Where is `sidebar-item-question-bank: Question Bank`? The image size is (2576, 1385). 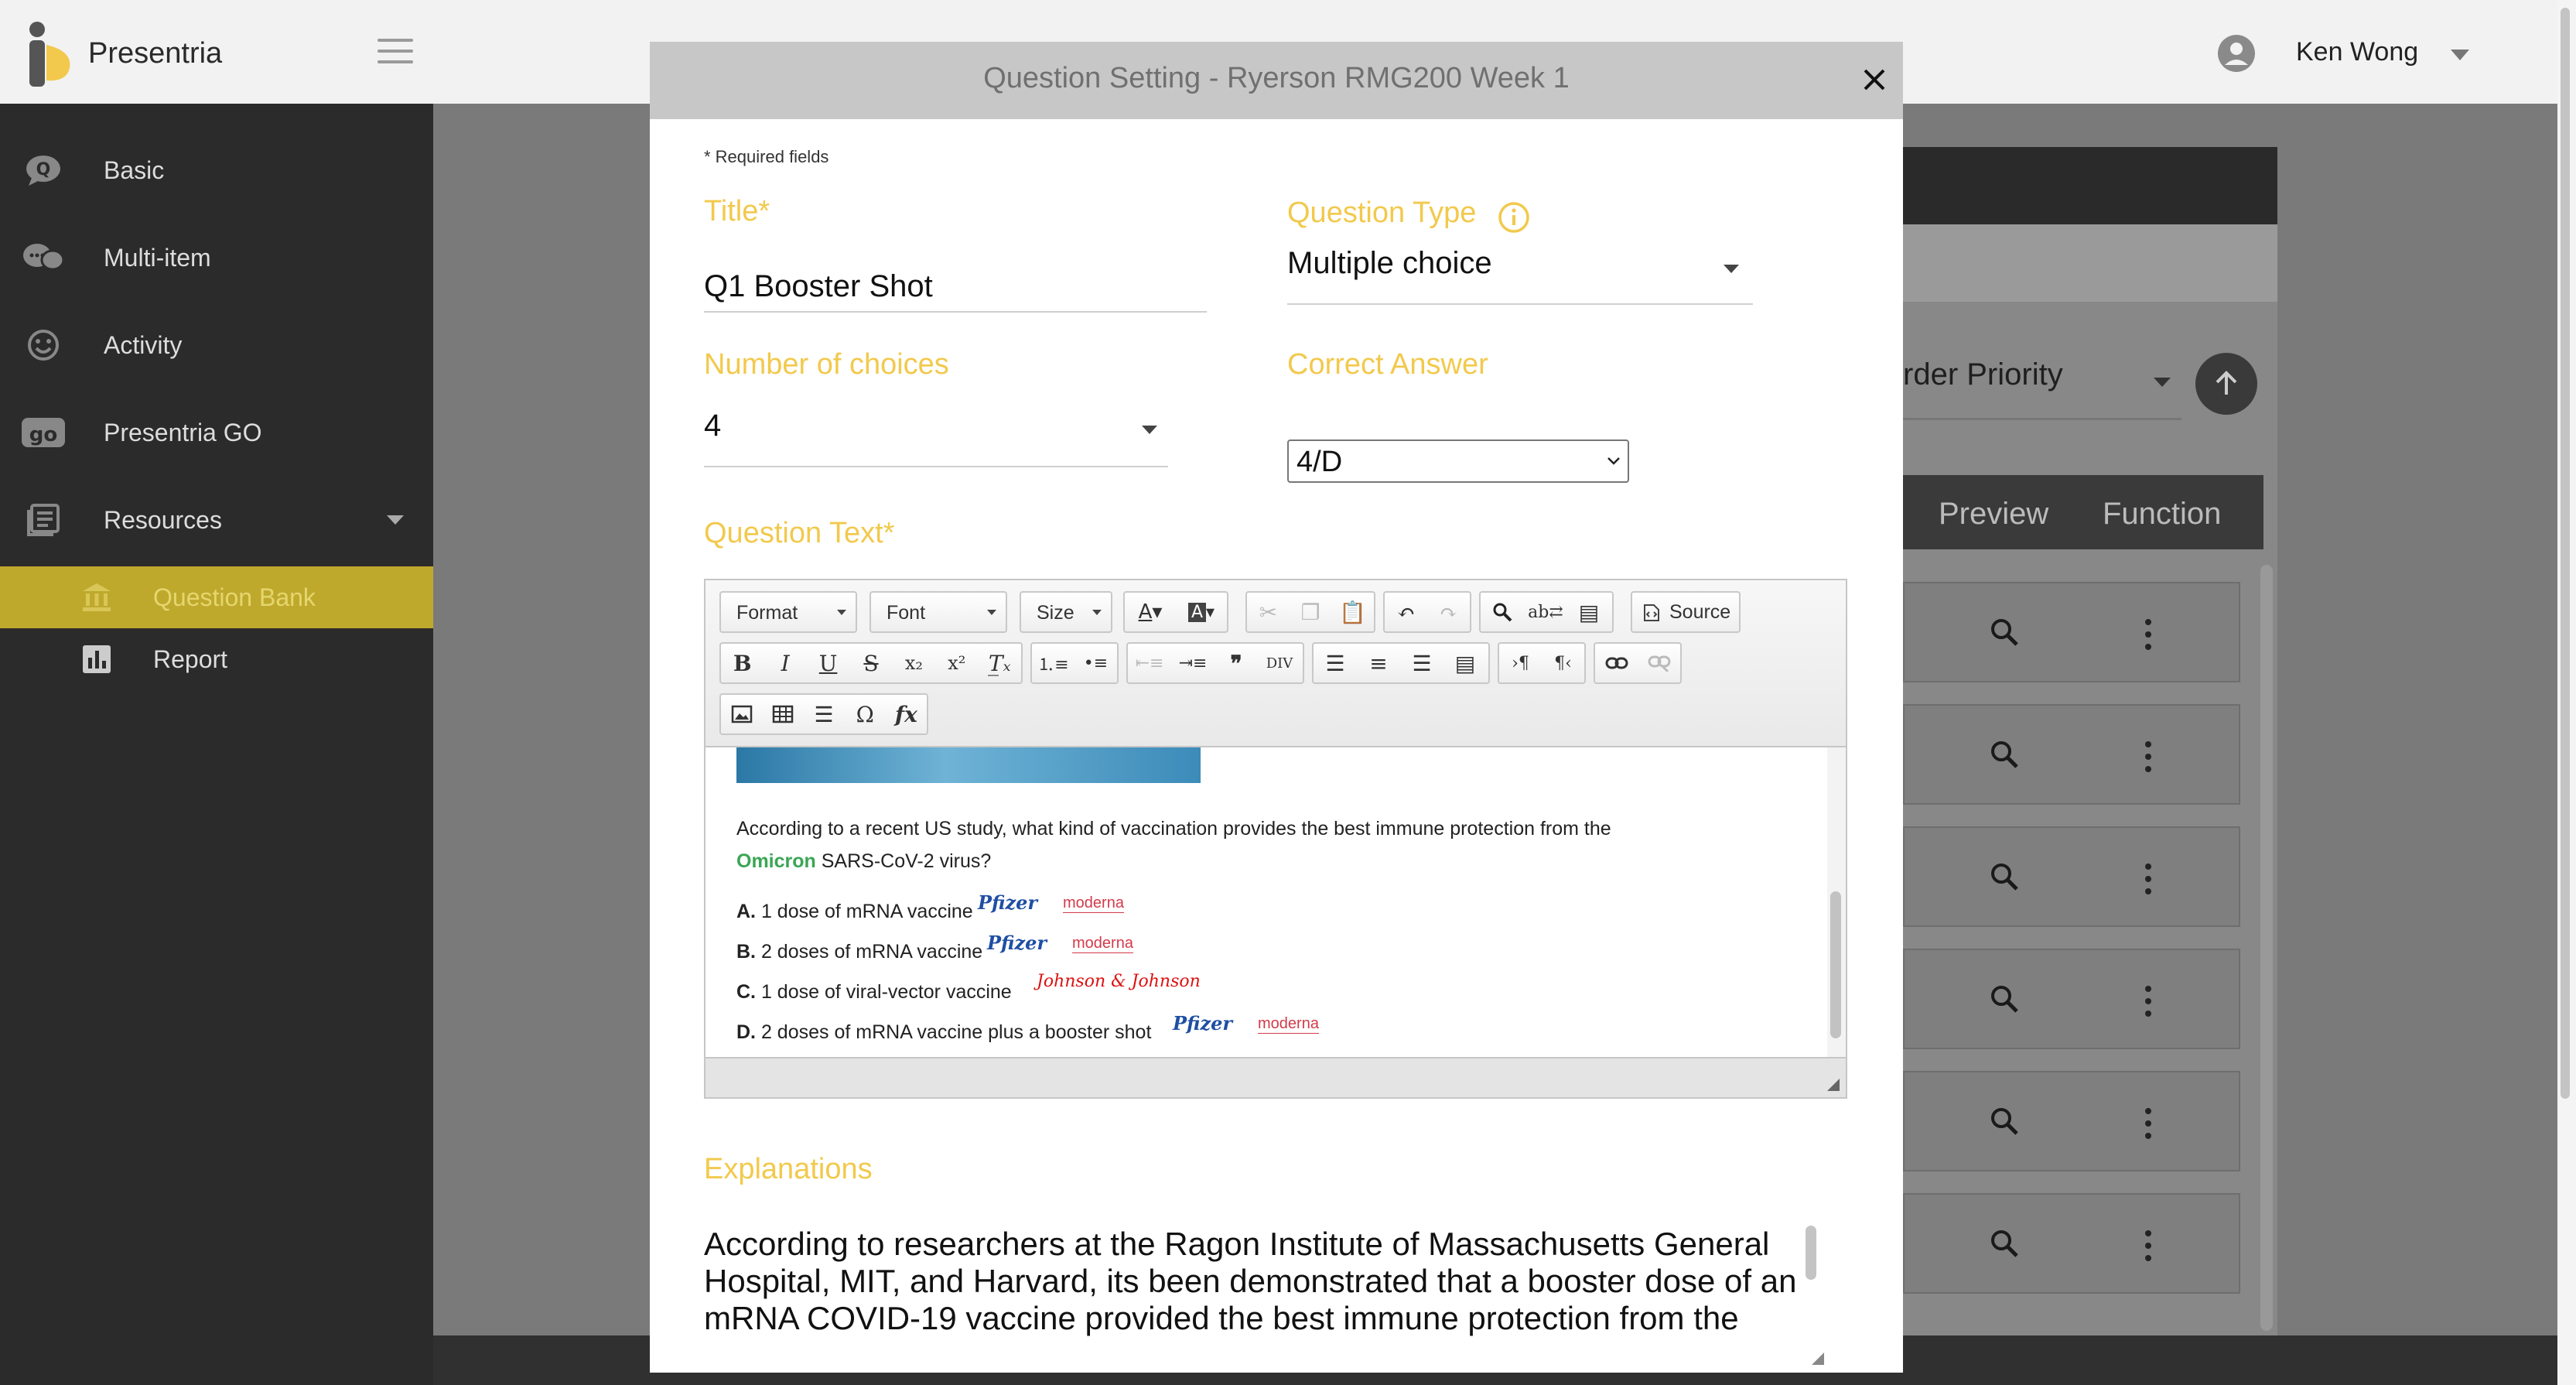
sidebar-item-question-bank: Question Bank is located at coordinates (217, 597).